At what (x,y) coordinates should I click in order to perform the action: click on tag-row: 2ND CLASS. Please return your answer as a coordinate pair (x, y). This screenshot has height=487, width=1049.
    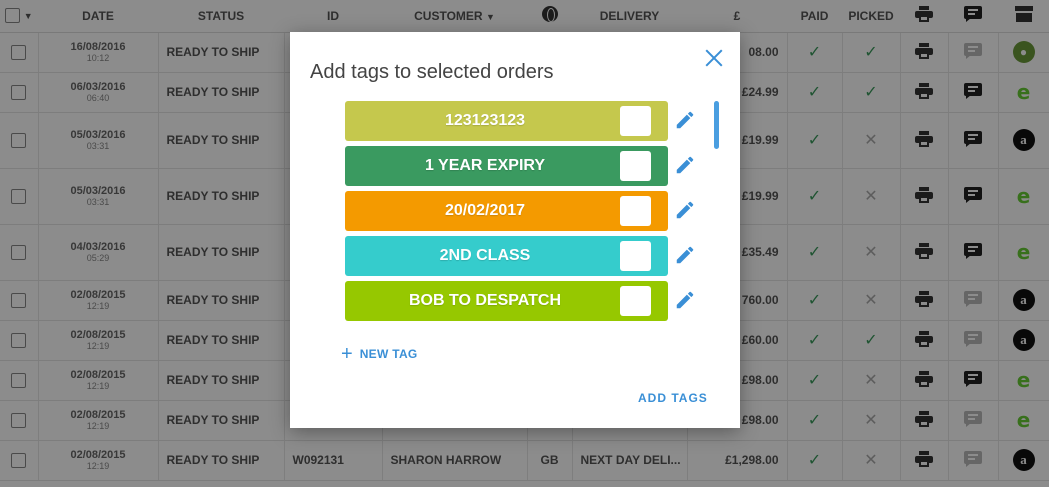
    Looking at the image, I should click on (525, 258).